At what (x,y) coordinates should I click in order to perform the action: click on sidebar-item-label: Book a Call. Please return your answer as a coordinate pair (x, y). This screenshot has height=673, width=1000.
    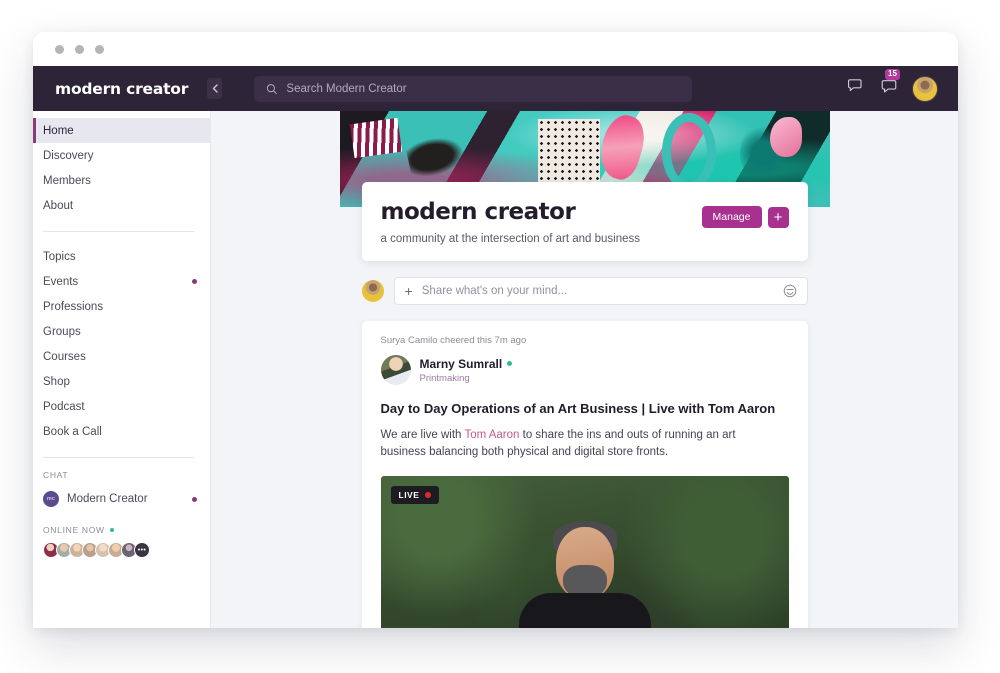
    Looking at the image, I should click on (72, 431).